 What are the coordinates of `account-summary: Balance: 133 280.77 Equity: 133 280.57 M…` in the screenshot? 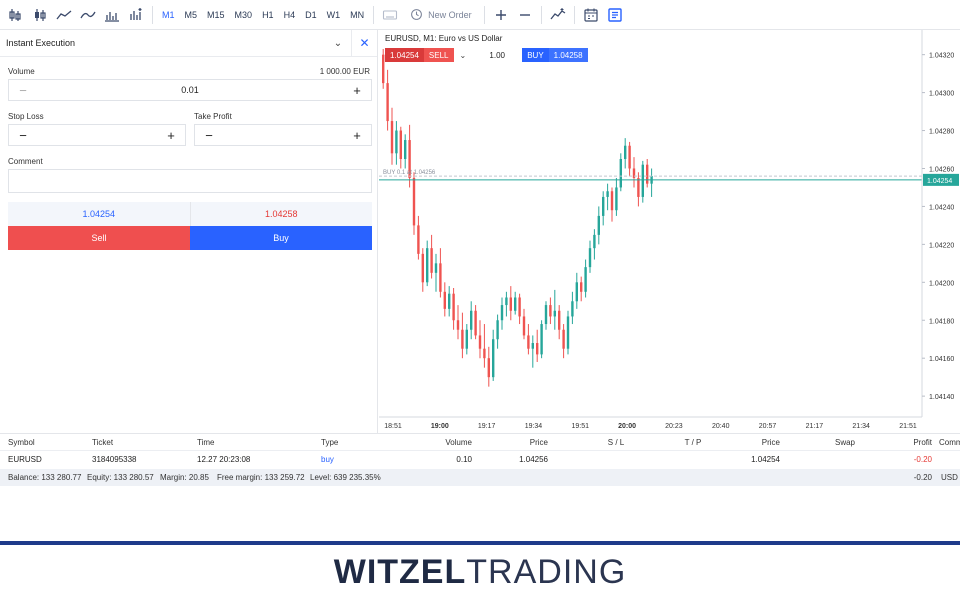 It's located at (480, 477).